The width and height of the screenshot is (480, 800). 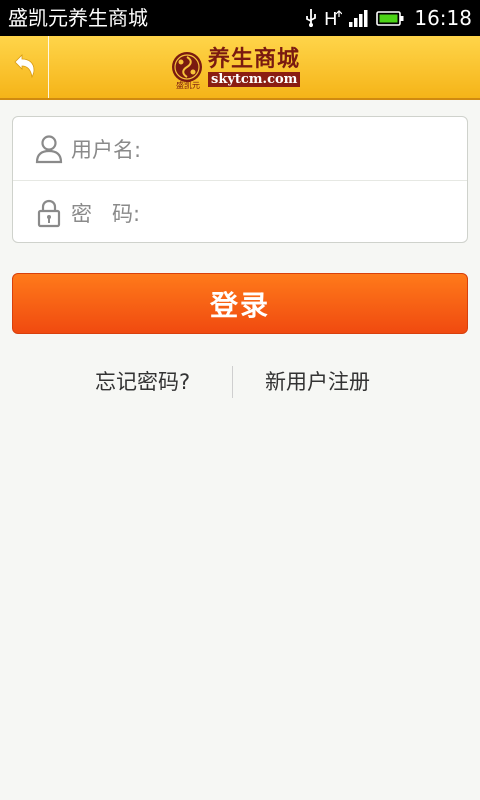 I want to click on password-row: 密 码:, so click(x=240, y=212).